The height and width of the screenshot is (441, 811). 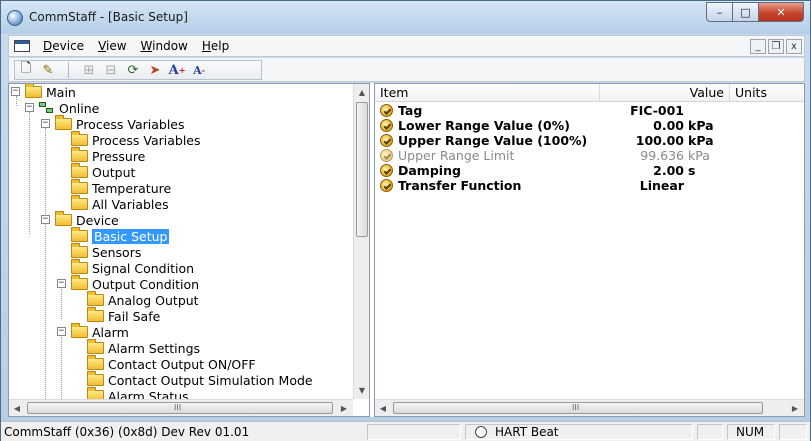 I want to click on decrease-font-icon: A-, so click(x=199, y=70).